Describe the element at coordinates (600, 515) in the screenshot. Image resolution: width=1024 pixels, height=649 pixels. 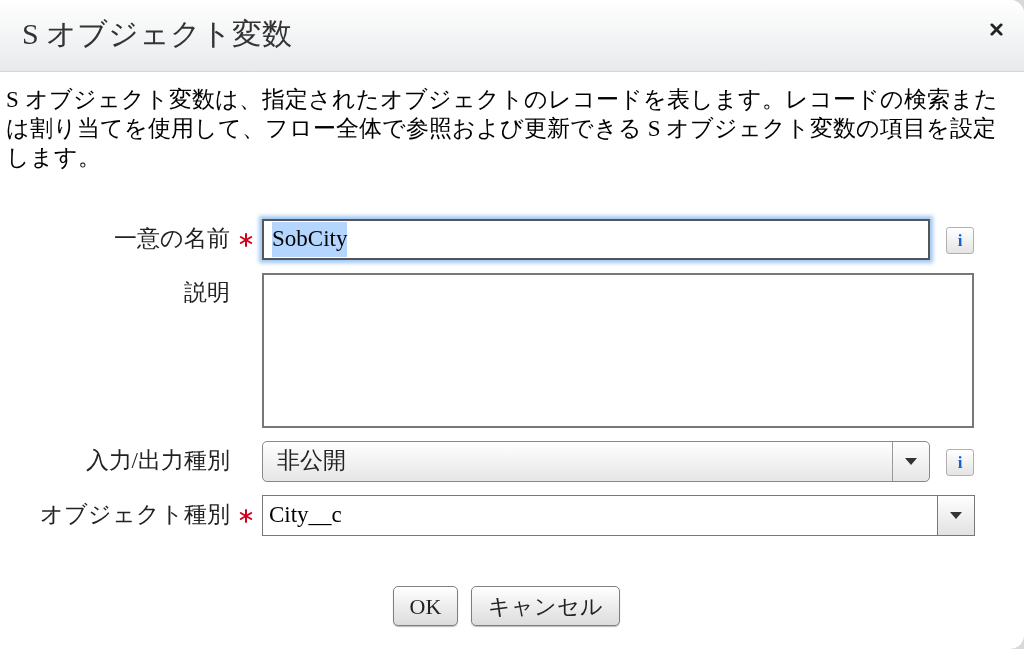
I see `object-type-input: City__c` at that location.